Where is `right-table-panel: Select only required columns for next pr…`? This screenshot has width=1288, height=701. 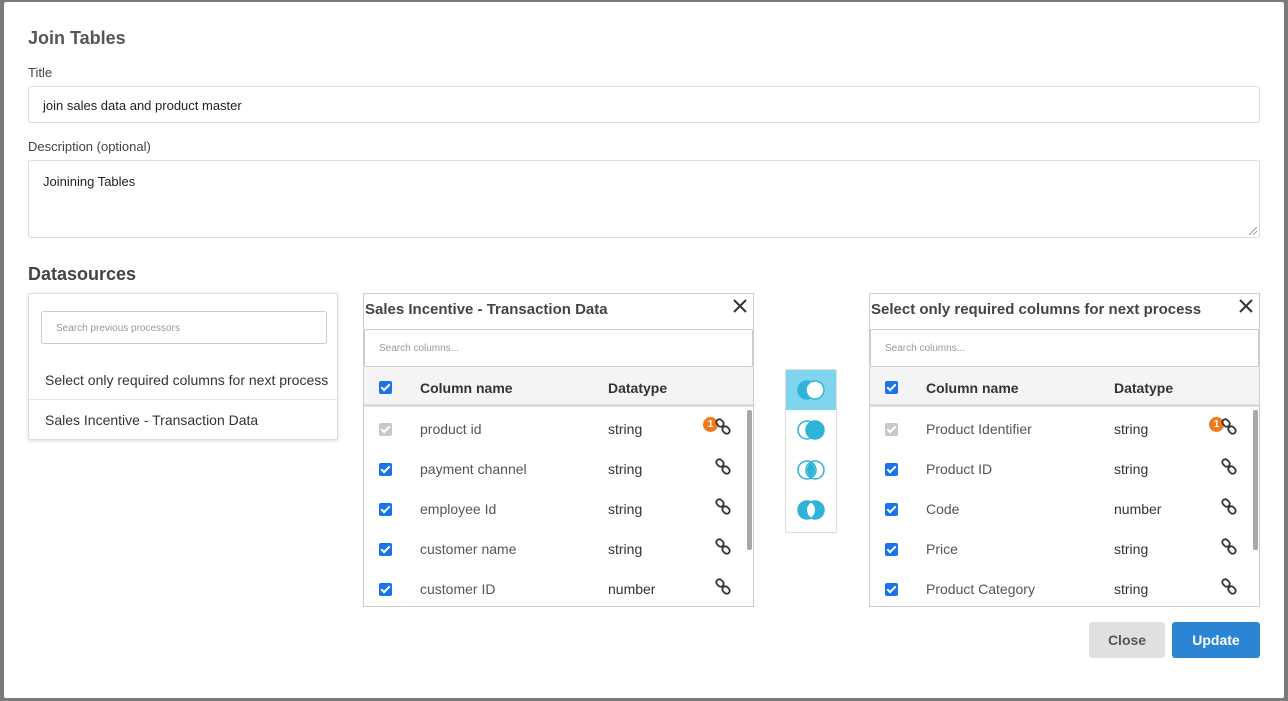 right-table-panel: Select only required columns for next pr… is located at coordinates (1064, 450).